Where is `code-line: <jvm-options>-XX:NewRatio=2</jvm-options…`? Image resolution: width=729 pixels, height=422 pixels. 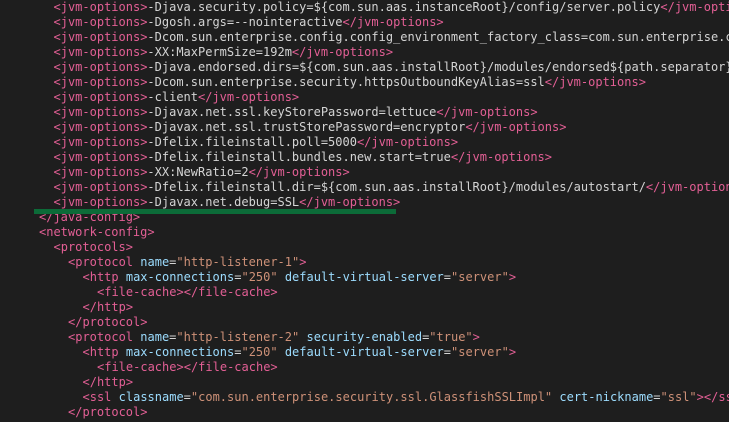
code-line: <jvm-options>-XX:NewRatio=2</jvm-options… is located at coordinates (202, 172).